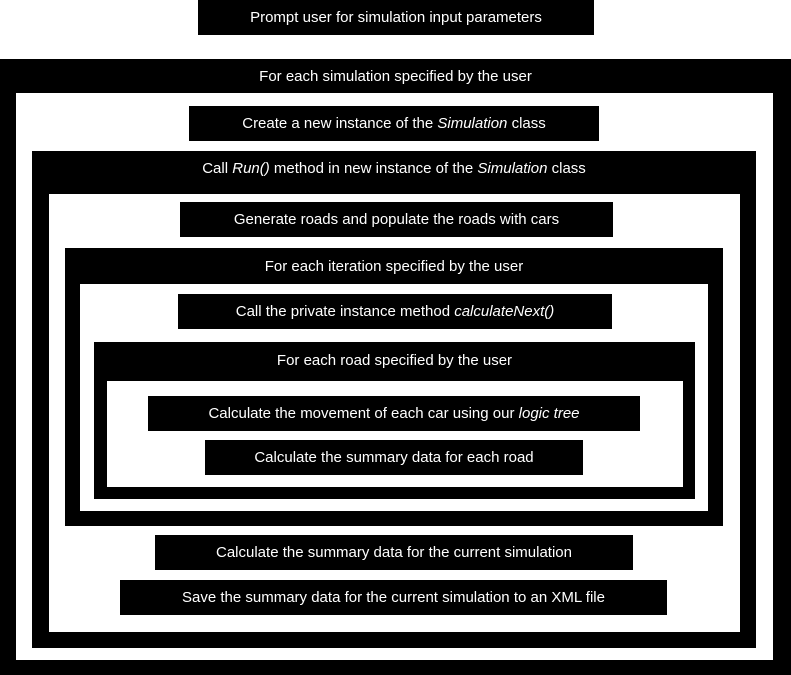 This screenshot has height=675, width=791. What do you see at coordinates (394, 457) in the screenshot?
I see `calc-road-summary-label: Calculate the summary data for each road` at bounding box center [394, 457].